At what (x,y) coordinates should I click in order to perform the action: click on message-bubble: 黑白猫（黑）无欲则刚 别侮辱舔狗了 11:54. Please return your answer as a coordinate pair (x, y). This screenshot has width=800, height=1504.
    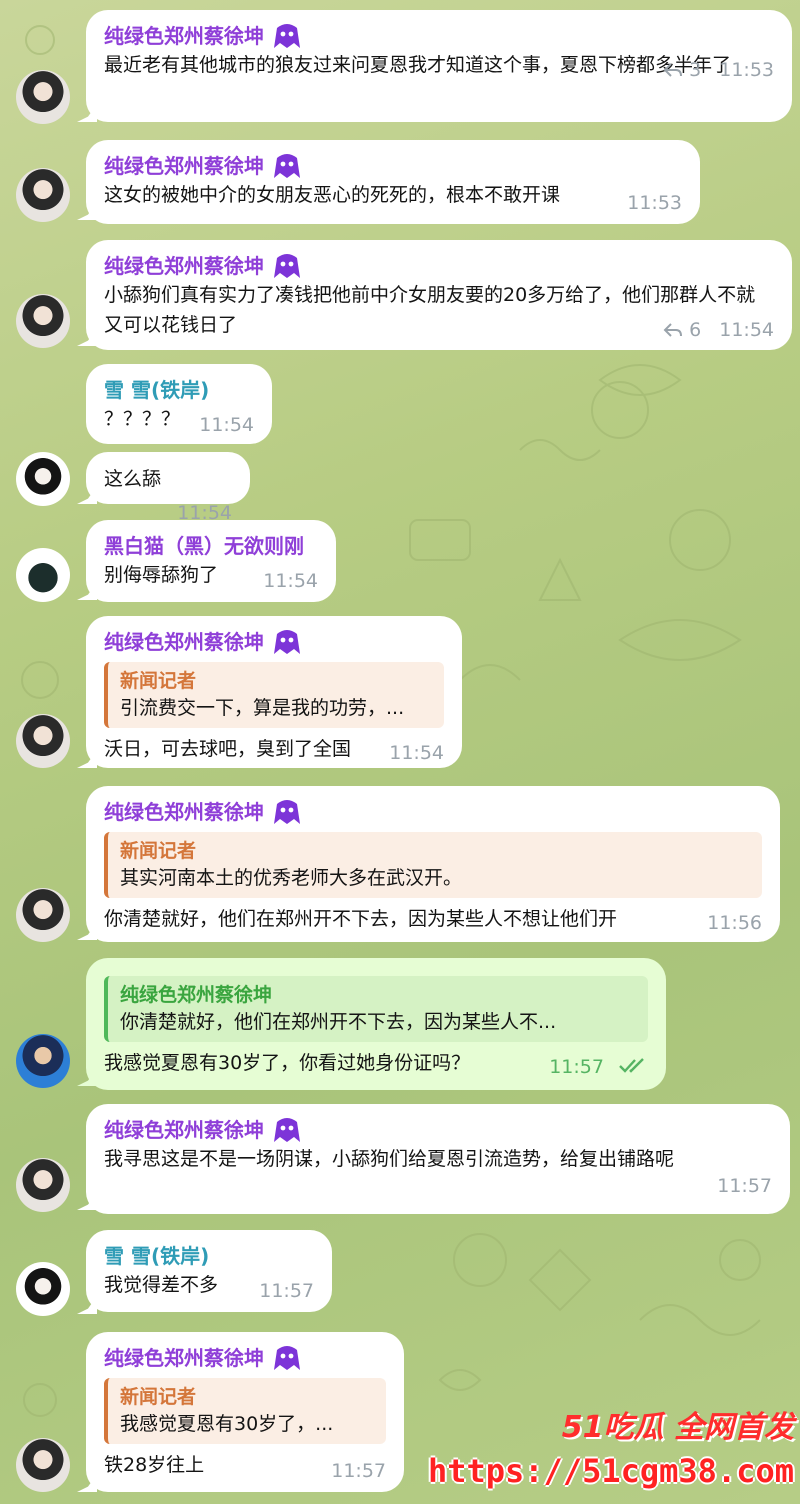
    Looking at the image, I should click on (211, 561).